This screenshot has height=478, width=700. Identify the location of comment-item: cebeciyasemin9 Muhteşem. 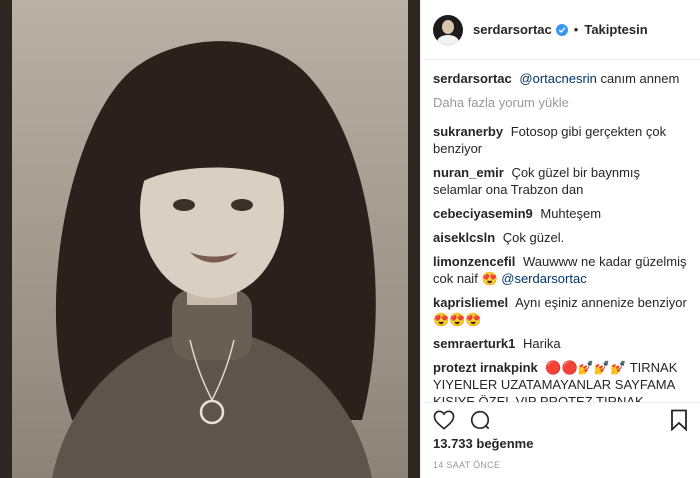
(560, 213).